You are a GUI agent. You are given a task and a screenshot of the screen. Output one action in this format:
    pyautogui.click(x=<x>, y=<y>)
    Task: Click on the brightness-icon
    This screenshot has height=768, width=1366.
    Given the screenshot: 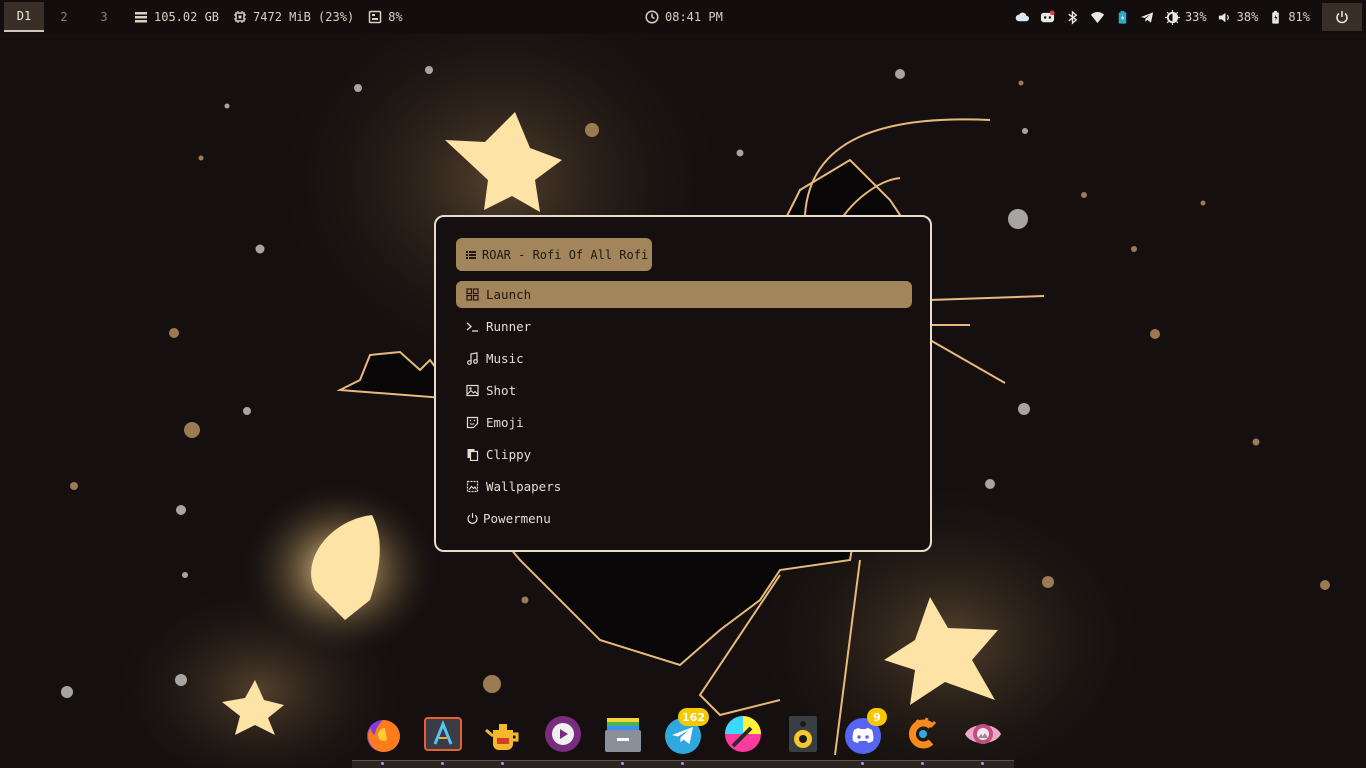 What is the action you would take?
    pyautogui.click(x=1172, y=17)
    